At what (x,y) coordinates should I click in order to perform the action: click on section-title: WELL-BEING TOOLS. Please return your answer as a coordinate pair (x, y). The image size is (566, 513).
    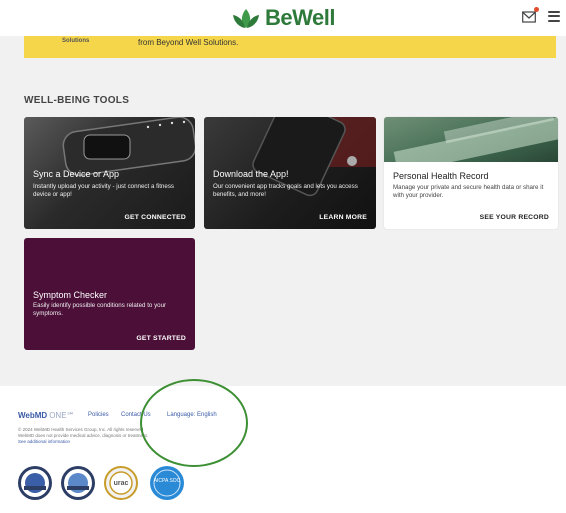
    Looking at the image, I should click on (77, 100).